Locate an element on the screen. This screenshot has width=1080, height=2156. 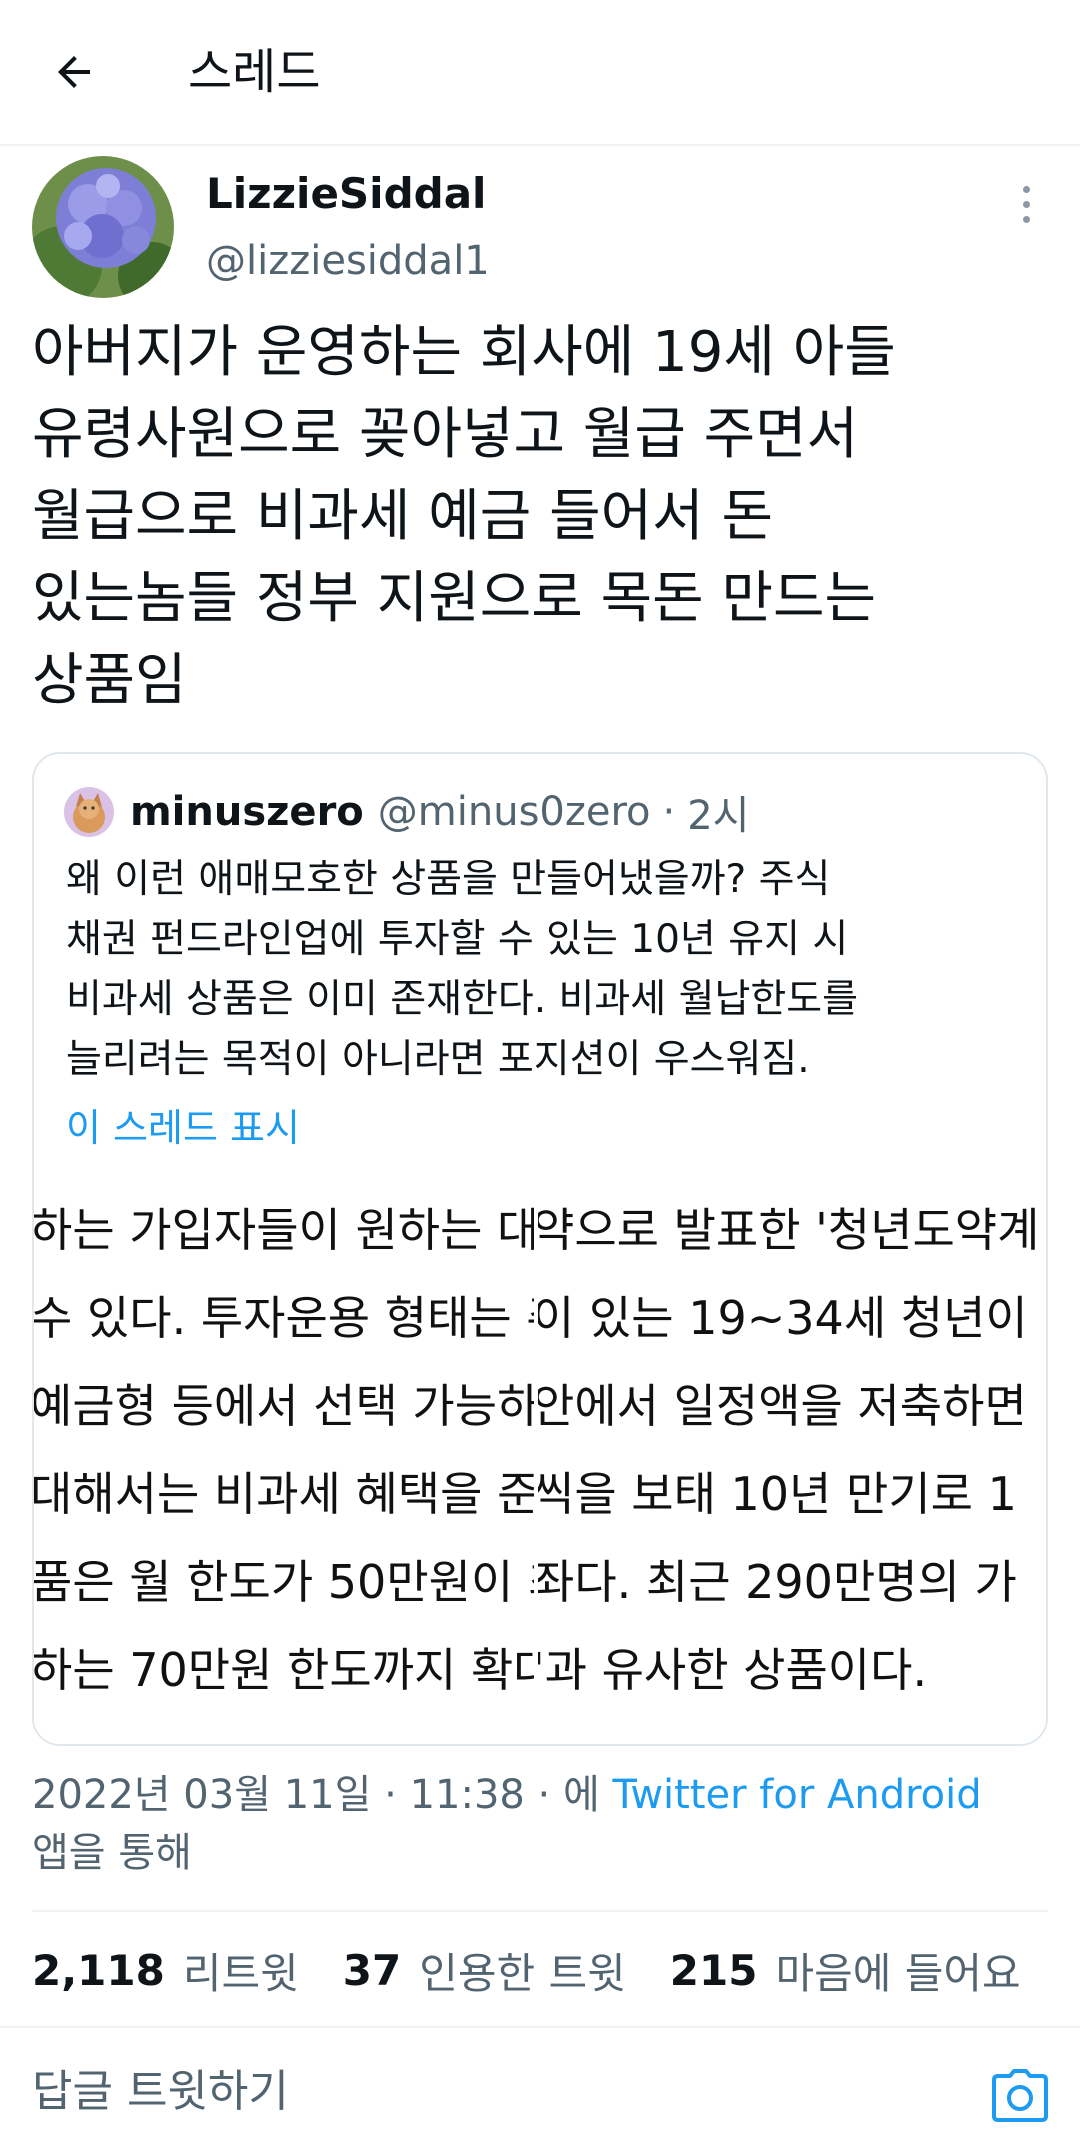
camera-icon is located at coordinates (1020, 2095).